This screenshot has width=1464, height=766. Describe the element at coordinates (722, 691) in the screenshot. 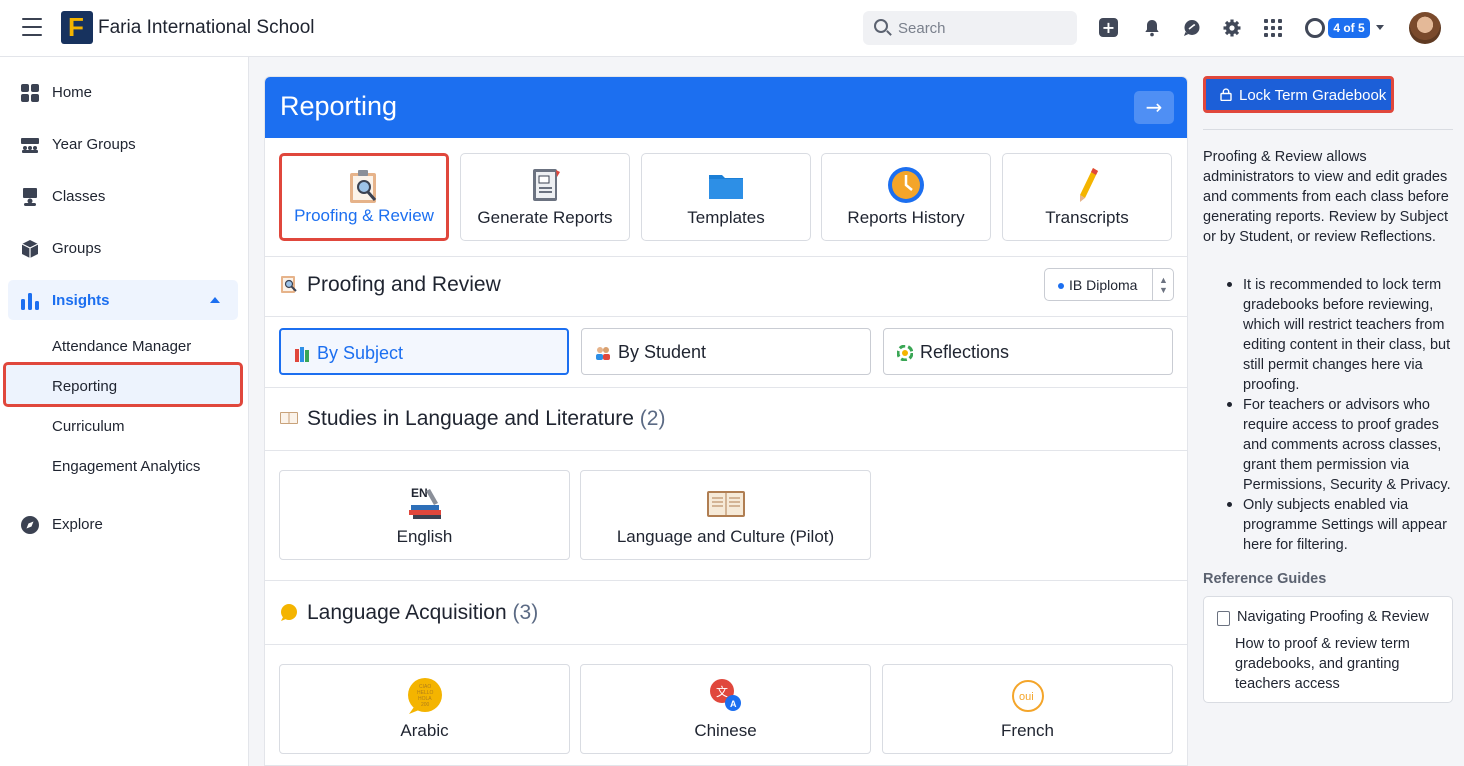

I see `svg-text: 文` at that location.